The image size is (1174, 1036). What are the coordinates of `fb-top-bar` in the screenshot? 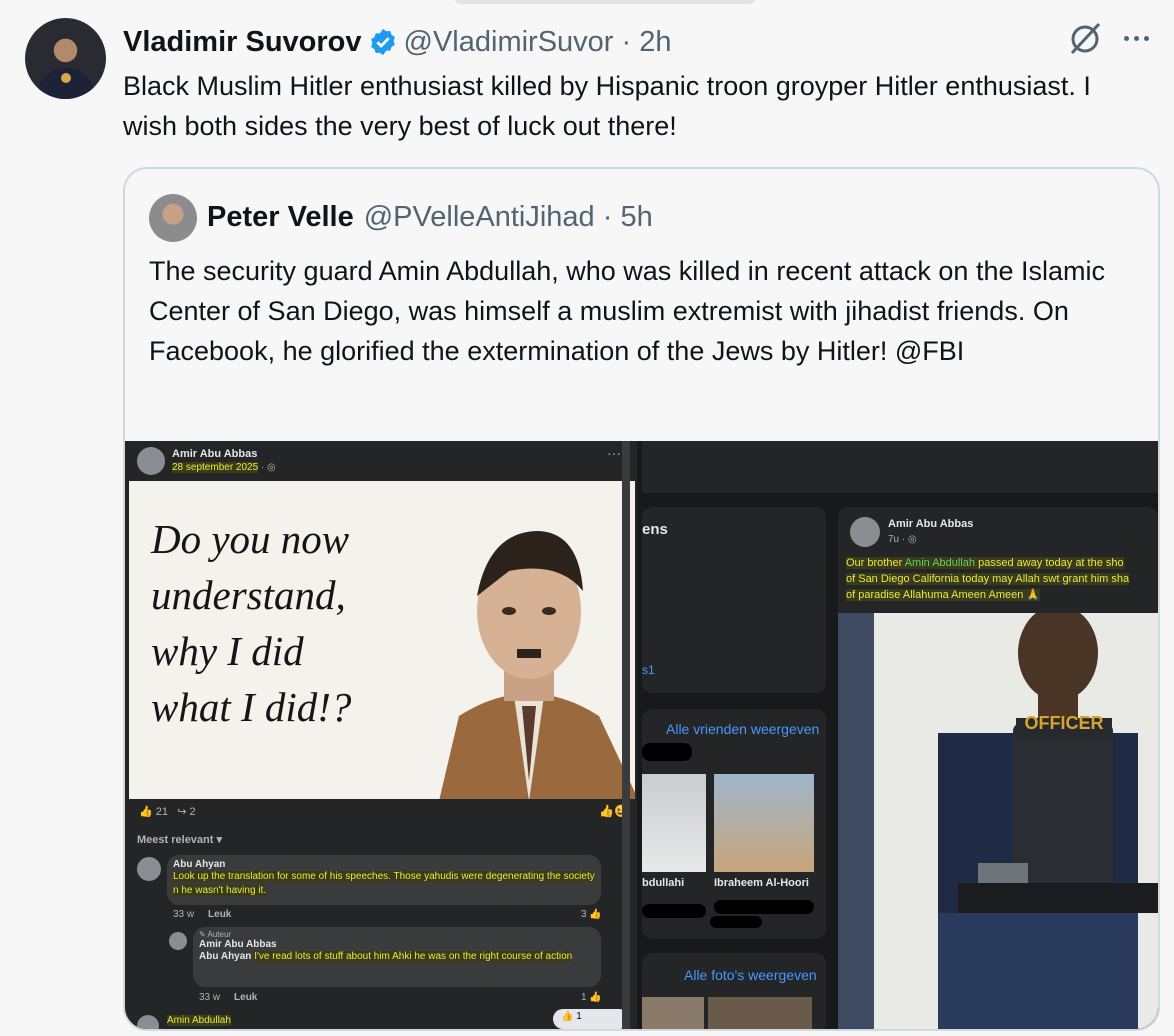 It's located at (900, 467).